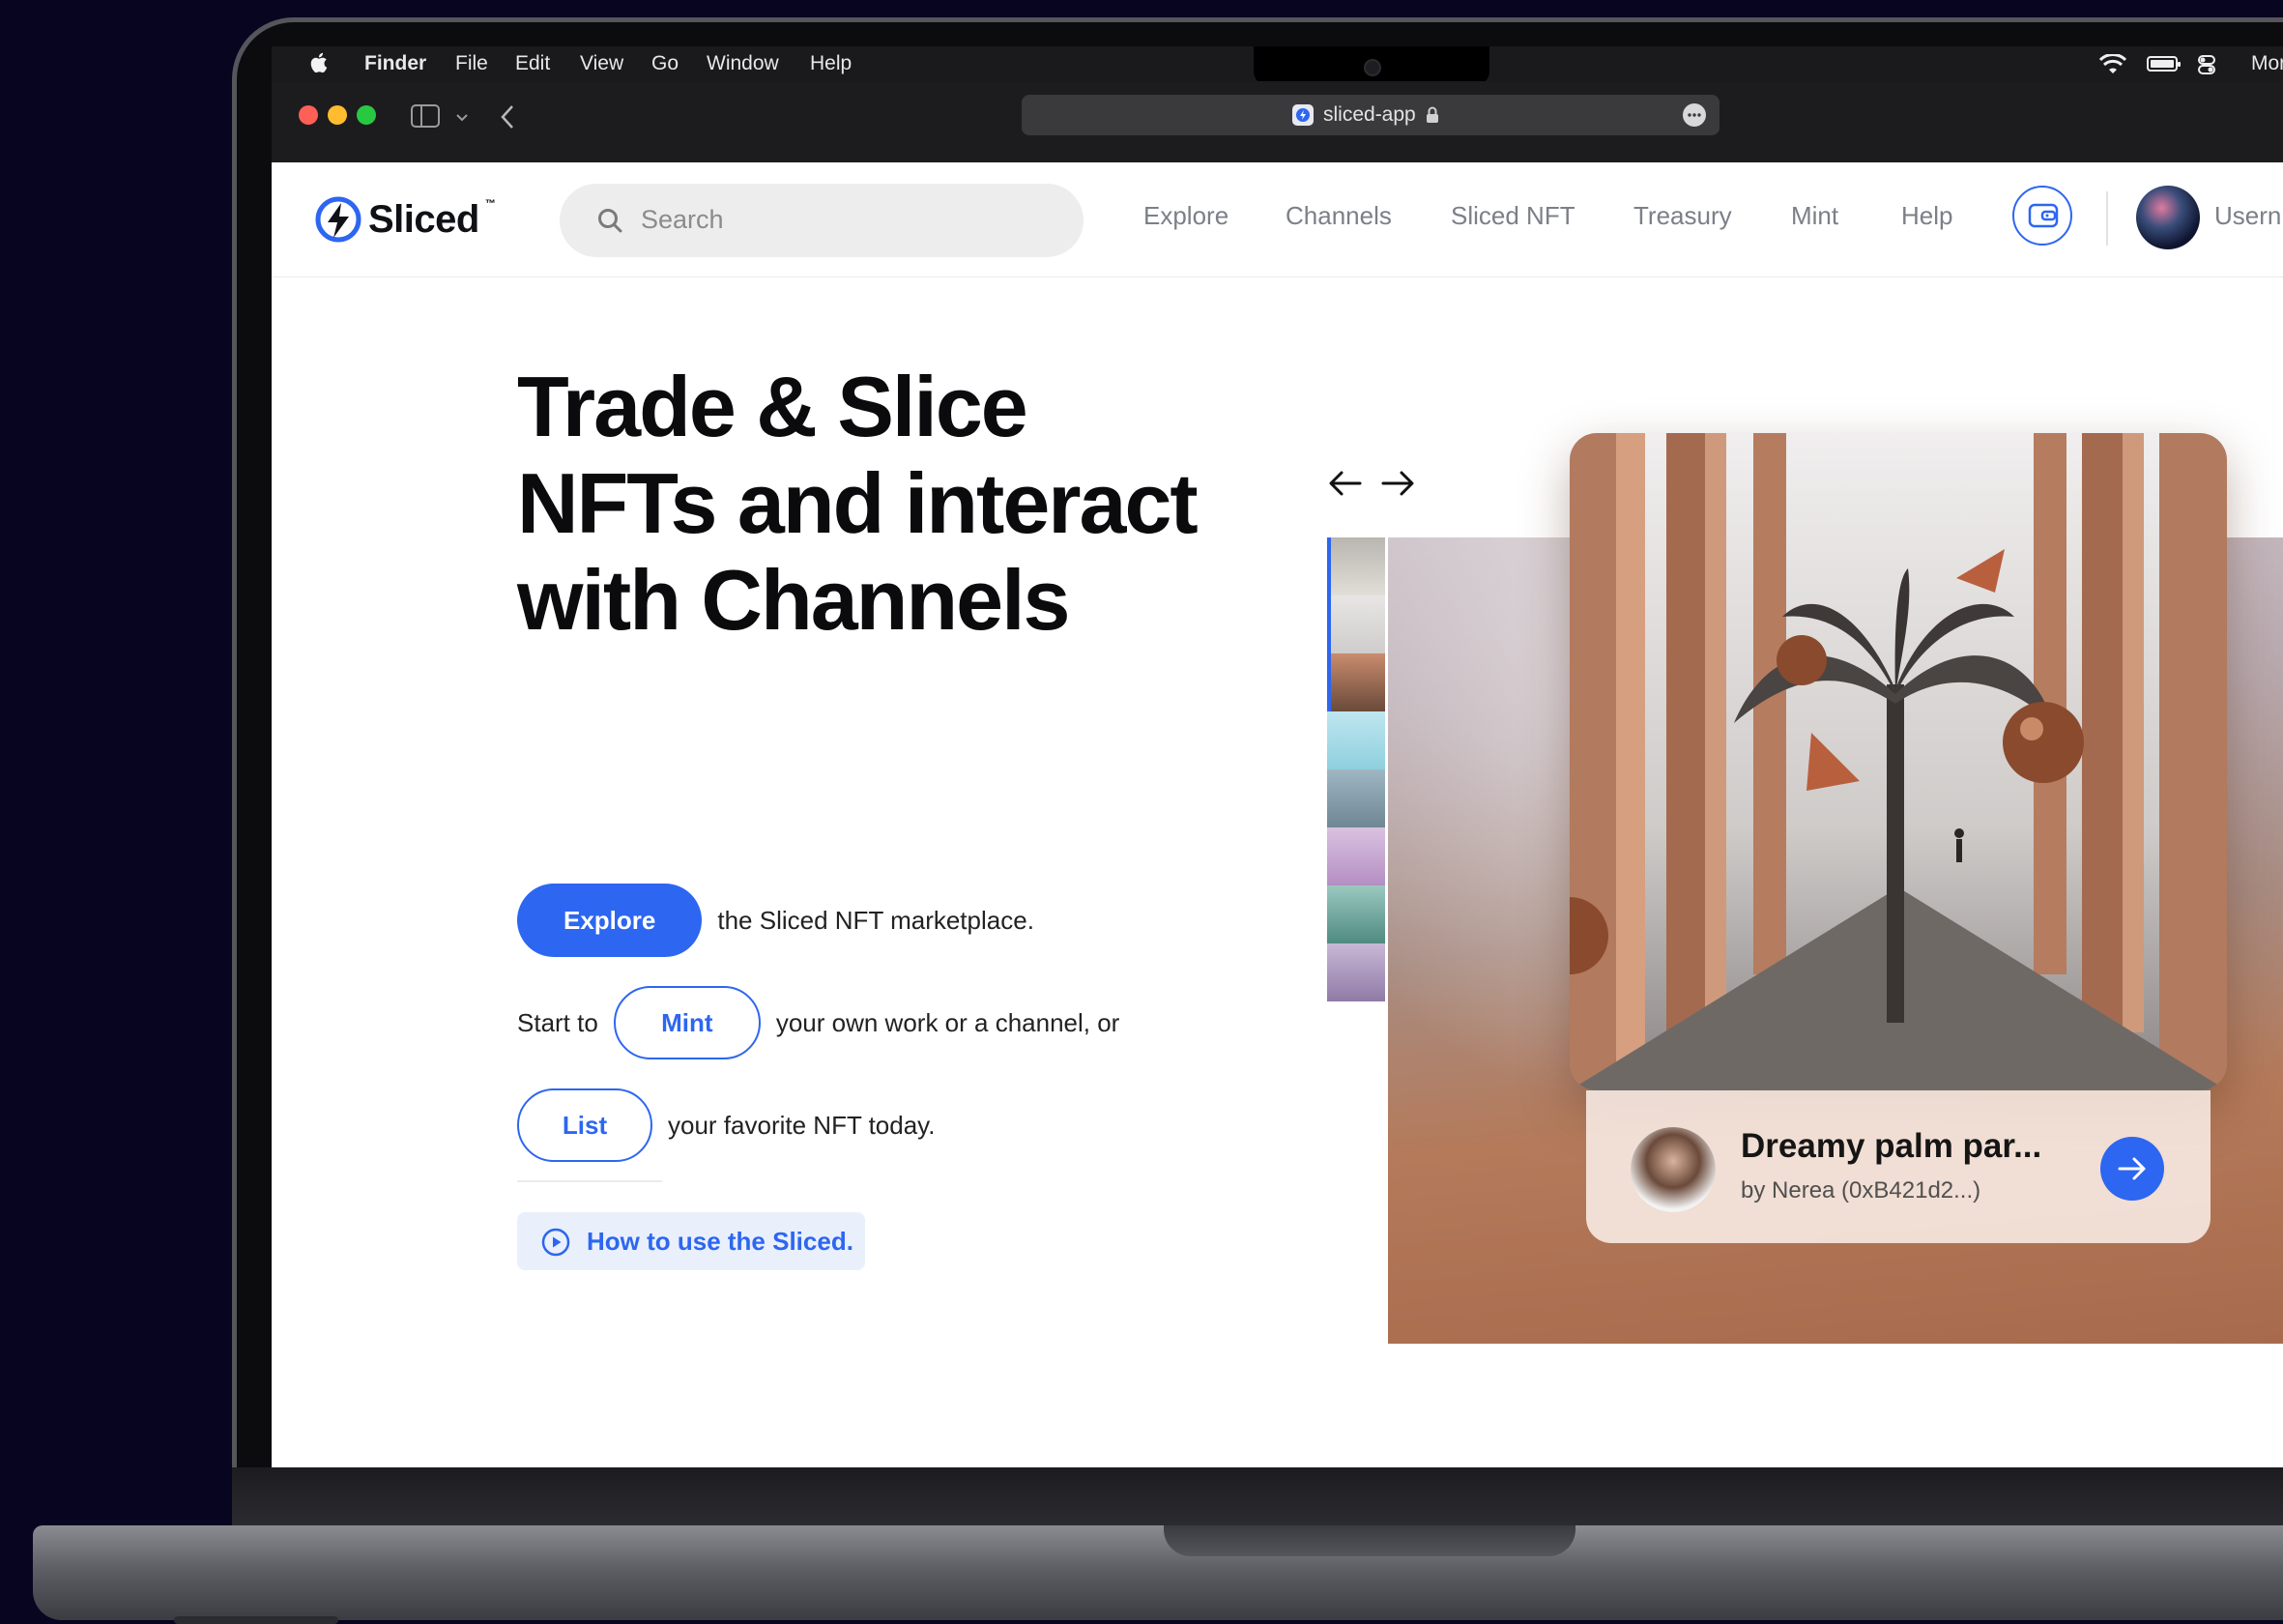 Image resolution: width=2283 pixels, height=1624 pixels. What do you see at coordinates (1185, 216) in the screenshot?
I see `nav-explore: Explore` at bounding box center [1185, 216].